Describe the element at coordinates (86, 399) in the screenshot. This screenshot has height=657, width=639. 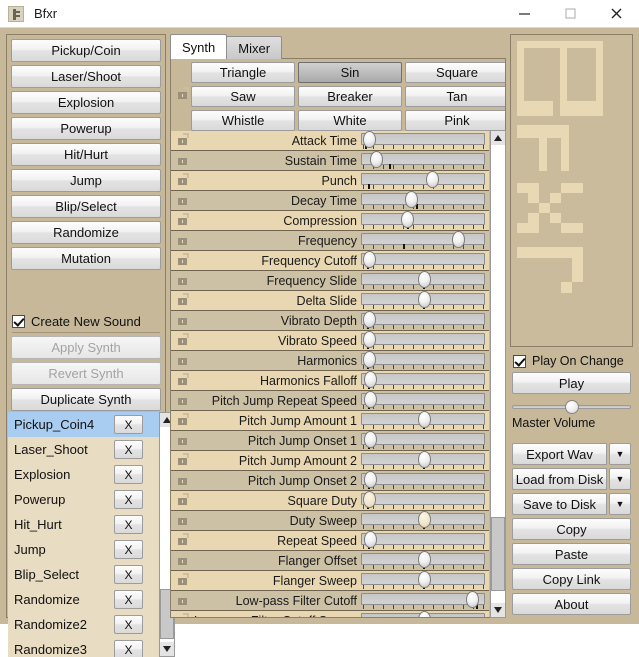
I see `duplicate-synth-button: Duplicate Synth` at that location.